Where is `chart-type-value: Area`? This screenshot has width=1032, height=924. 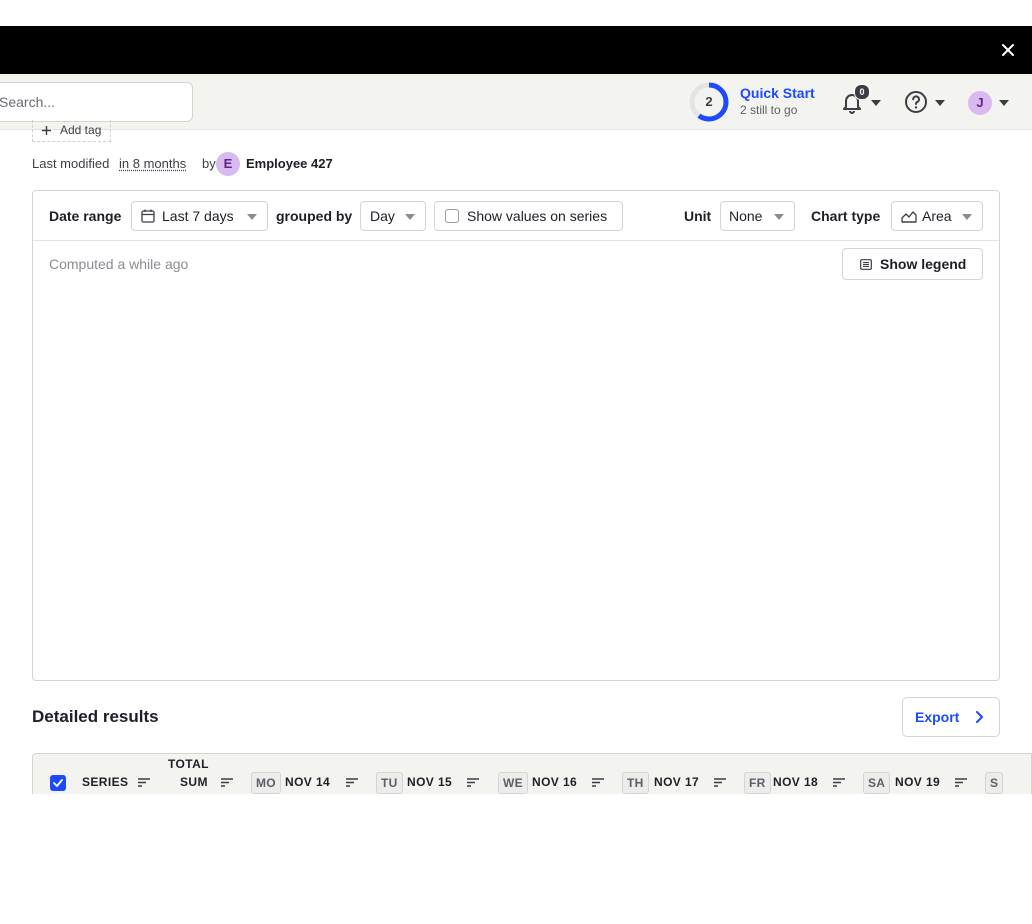
chart-type-value: Area is located at coordinates (937, 216).